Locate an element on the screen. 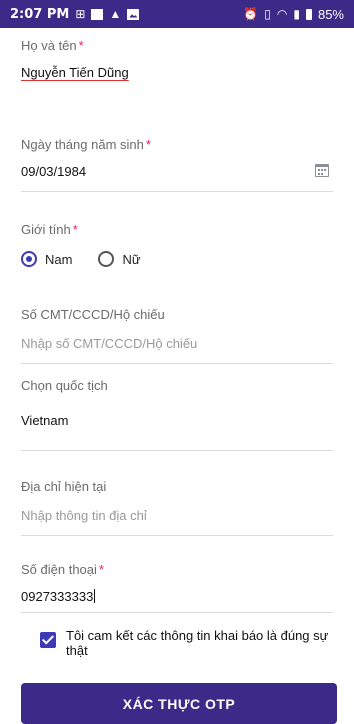 The width and height of the screenshot is (354, 724). verify-otp-button: XÁC THỰC OTP is located at coordinates (179, 703).